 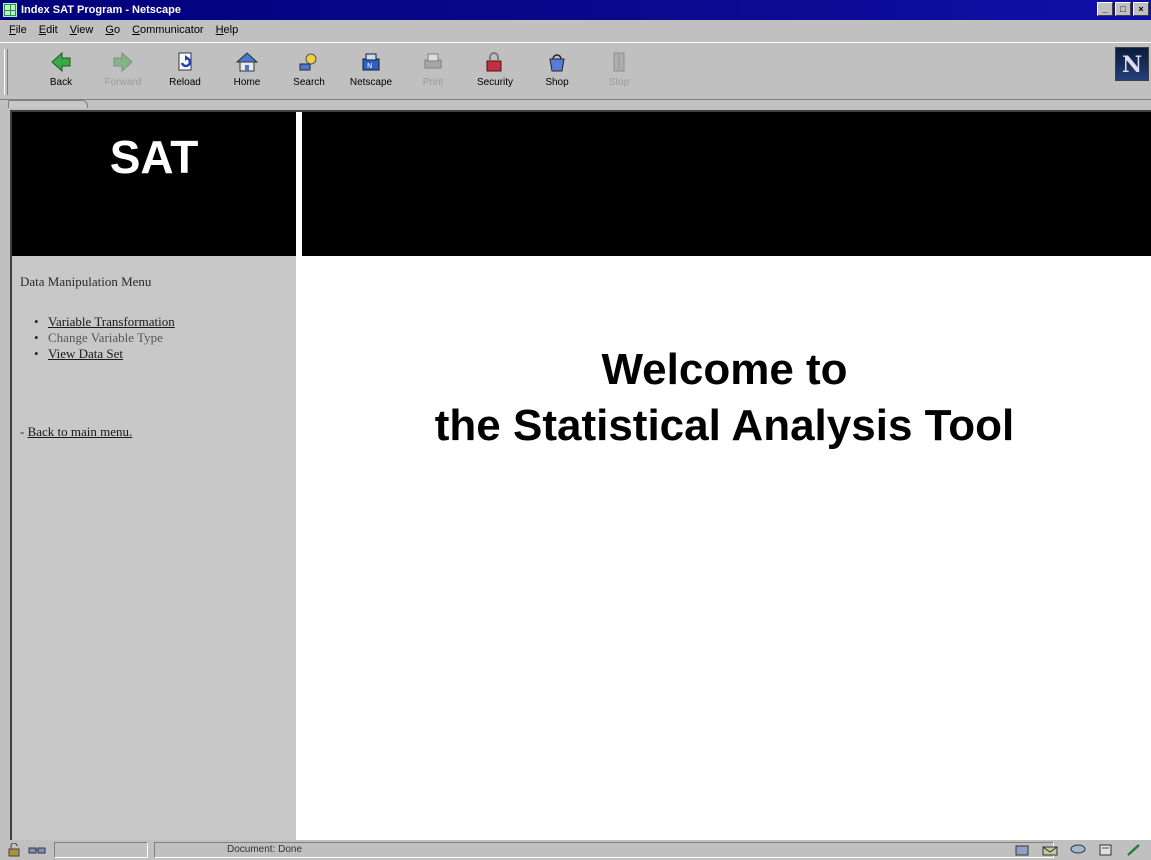 What do you see at coordinates (61, 62) in the screenshot?
I see `back-arrow-icon` at bounding box center [61, 62].